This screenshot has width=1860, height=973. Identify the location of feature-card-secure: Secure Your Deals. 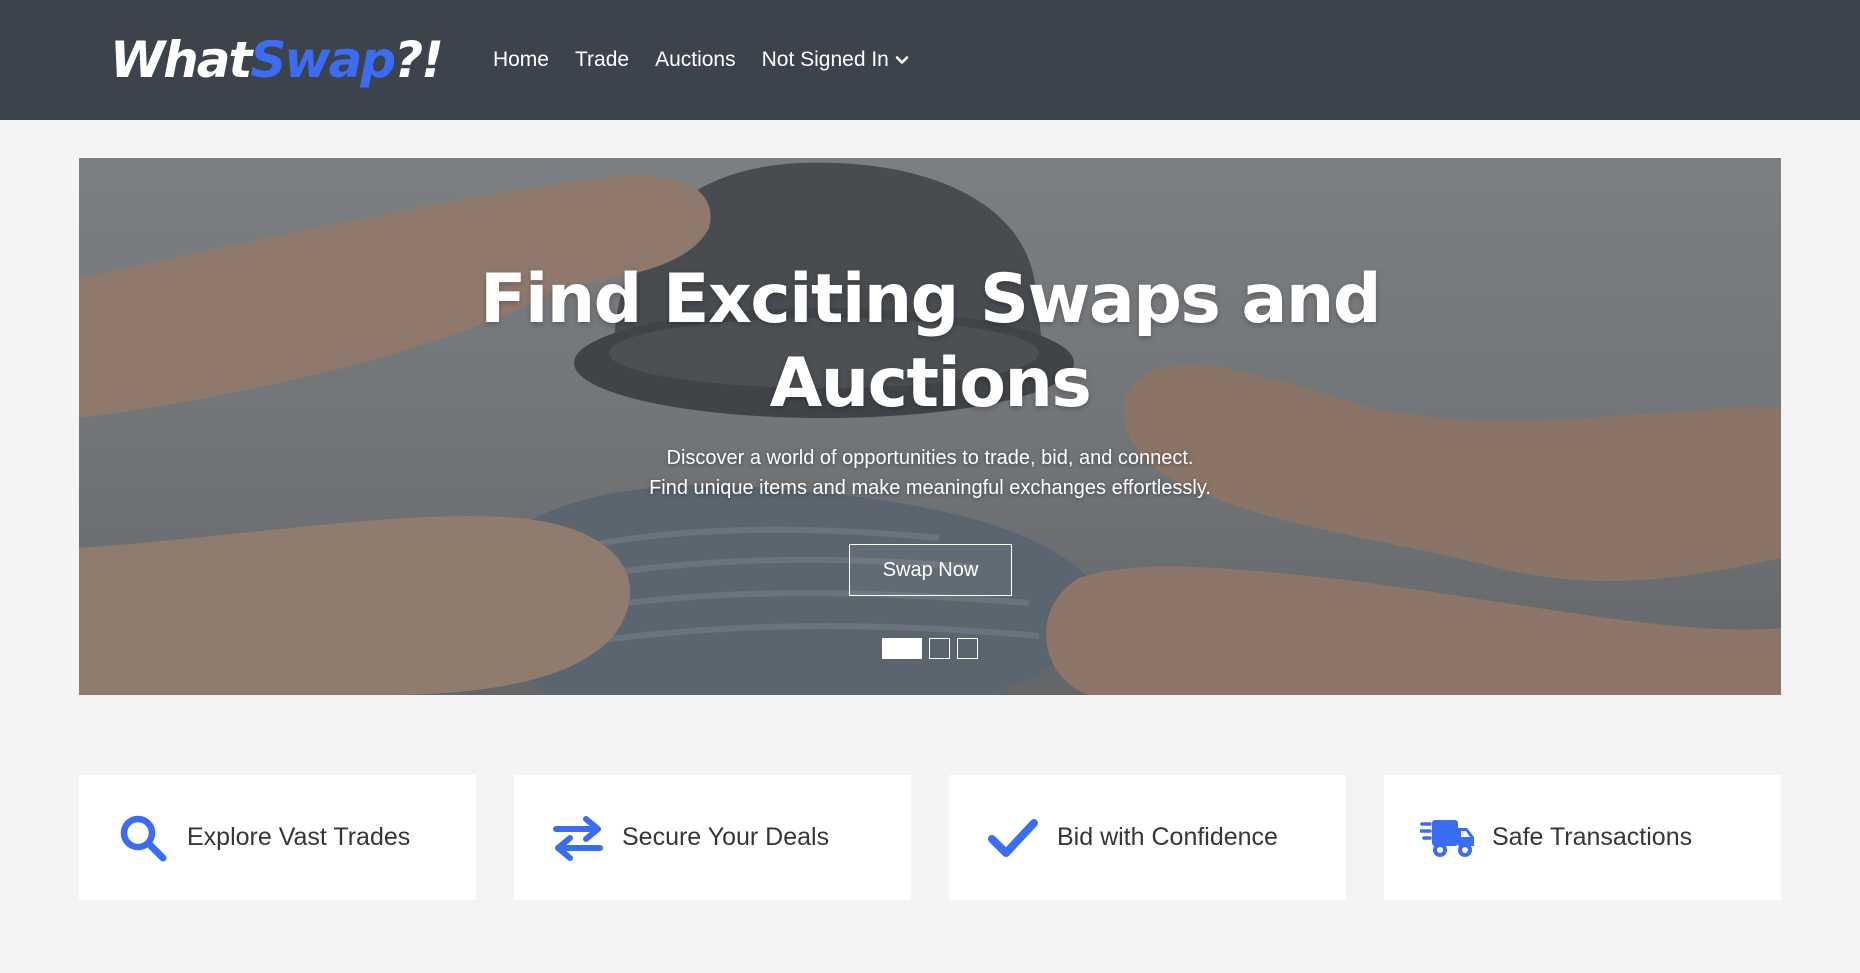
(712, 837).